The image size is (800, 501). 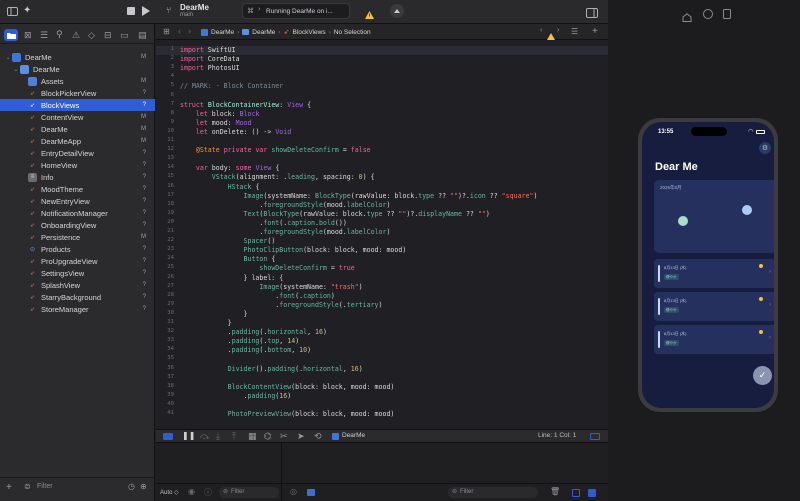 I want to click on ai-icon: ◎, so click(x=293, y=491).